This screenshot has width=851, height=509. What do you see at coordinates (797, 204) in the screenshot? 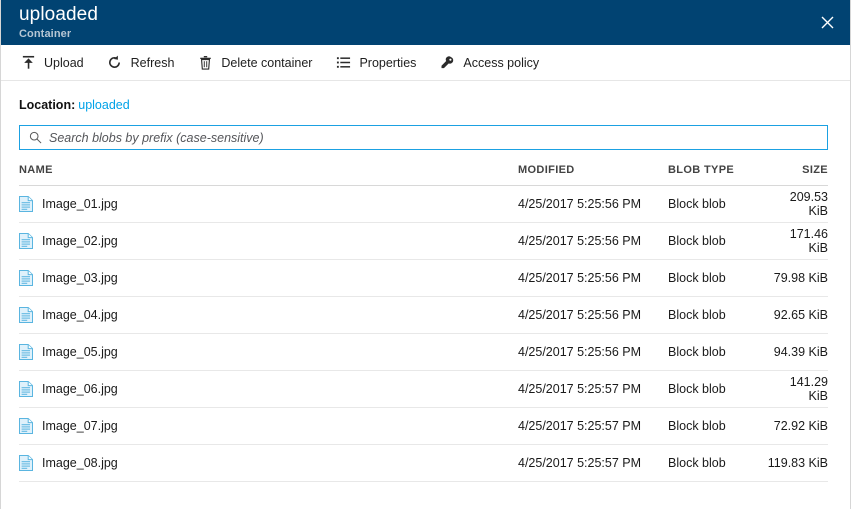
I see `cell-size: 209.53 KiB` at bounding box center [797, 204].